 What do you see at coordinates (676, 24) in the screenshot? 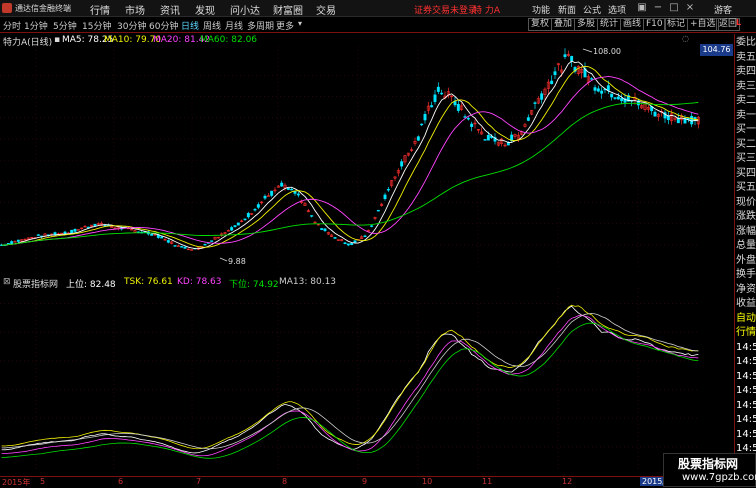
I see `tool-mark: 标记` at bounding box center [676, 24].